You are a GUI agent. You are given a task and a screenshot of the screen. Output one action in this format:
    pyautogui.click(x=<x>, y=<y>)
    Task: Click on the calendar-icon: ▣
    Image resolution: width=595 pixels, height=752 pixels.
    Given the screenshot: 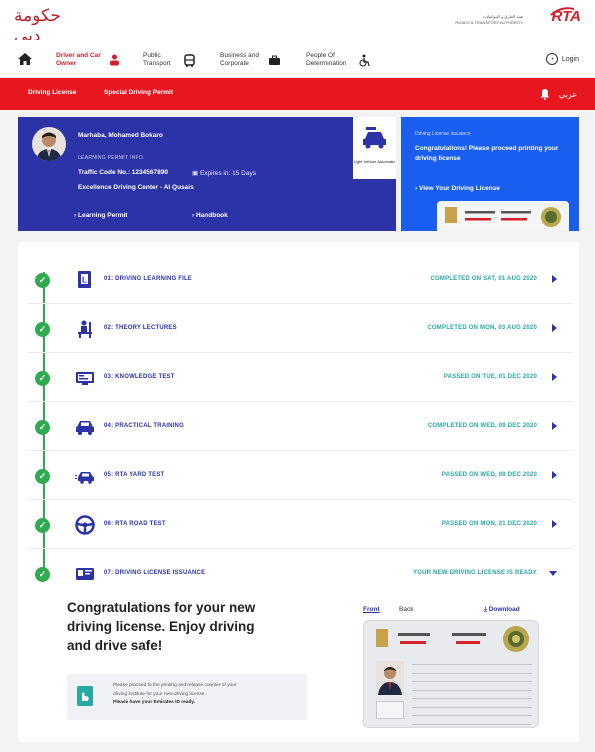 What is the action you would take?
    pyautogui.click(x=196, y=173)
    